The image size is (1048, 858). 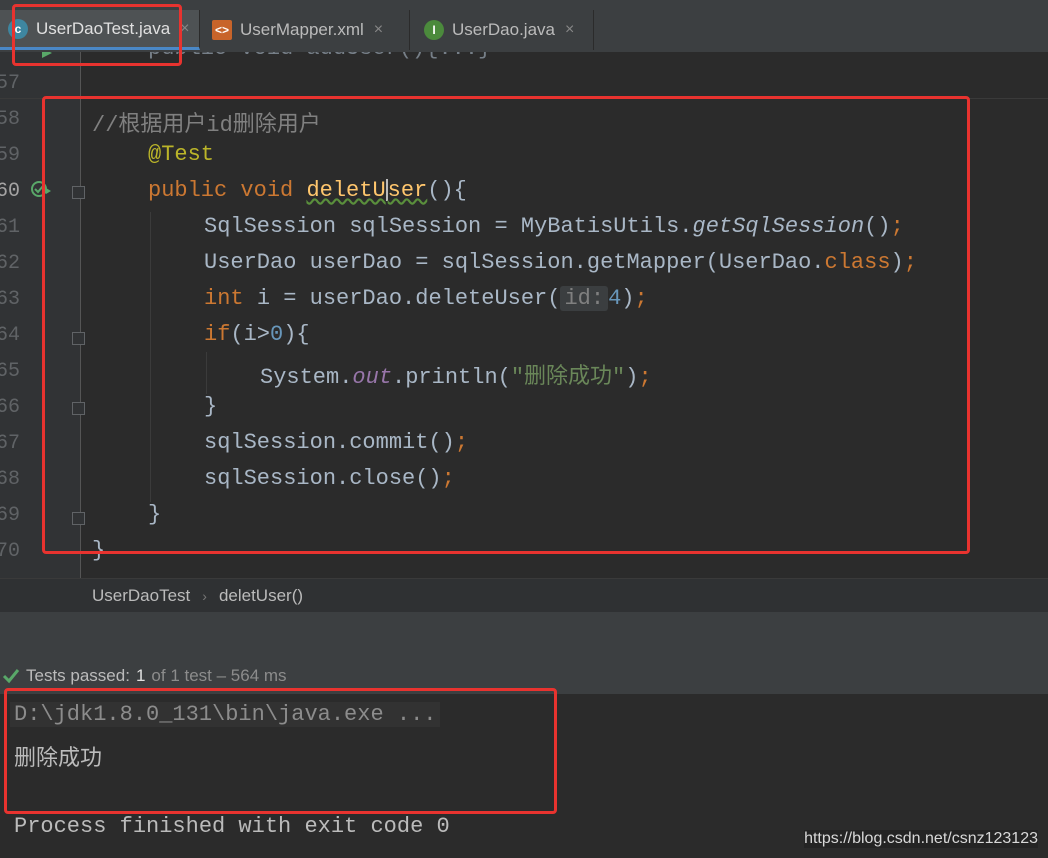 What do you see at coordinates (456, 377) in the screenshot?
I see `code-line-65: System.out.println("删除成功");` at bounding box center [456, 377].